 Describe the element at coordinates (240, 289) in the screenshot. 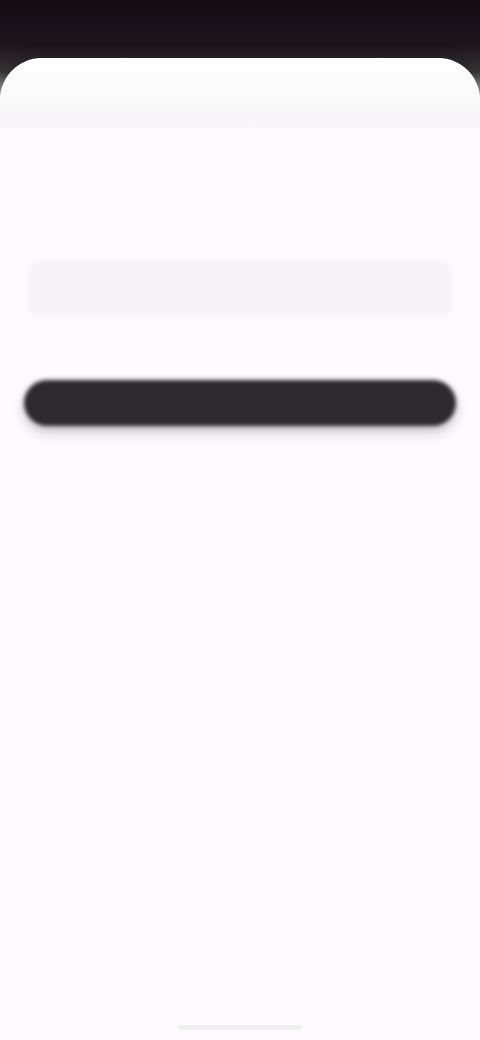

I see `text-input` at that location.